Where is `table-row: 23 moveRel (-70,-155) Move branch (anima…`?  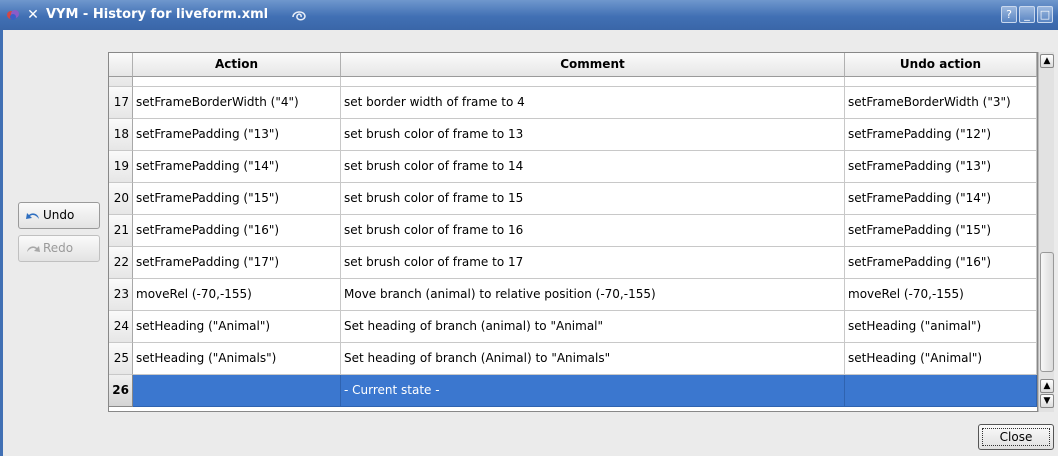 table-row: 23 moveRel (-70,-155) Move branch (anima… is located at coordinates (573, 295).